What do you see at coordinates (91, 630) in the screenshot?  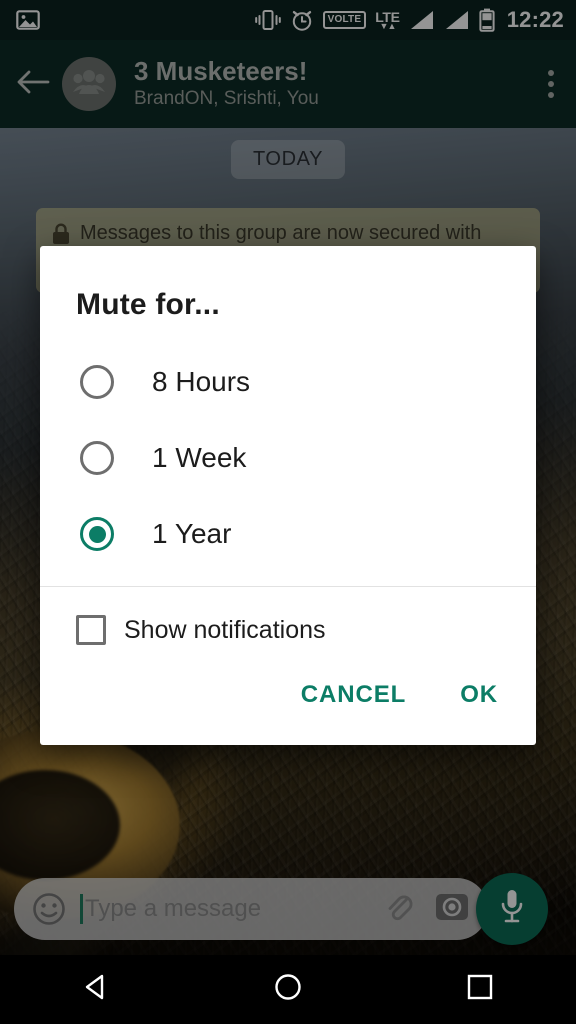 I see `show-notifications-checkbox` at bounding box center [91, 630].